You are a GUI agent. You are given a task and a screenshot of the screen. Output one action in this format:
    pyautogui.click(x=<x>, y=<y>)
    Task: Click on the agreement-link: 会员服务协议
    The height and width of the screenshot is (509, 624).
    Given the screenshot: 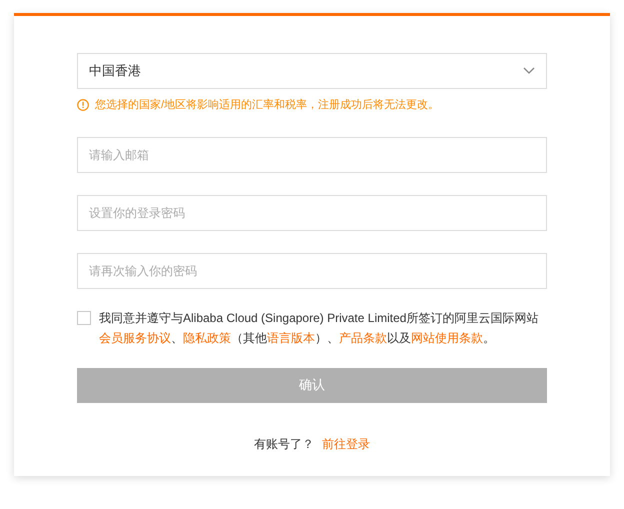 What is the action you would take?
    pyautogui.click(x=135, y=337)
    